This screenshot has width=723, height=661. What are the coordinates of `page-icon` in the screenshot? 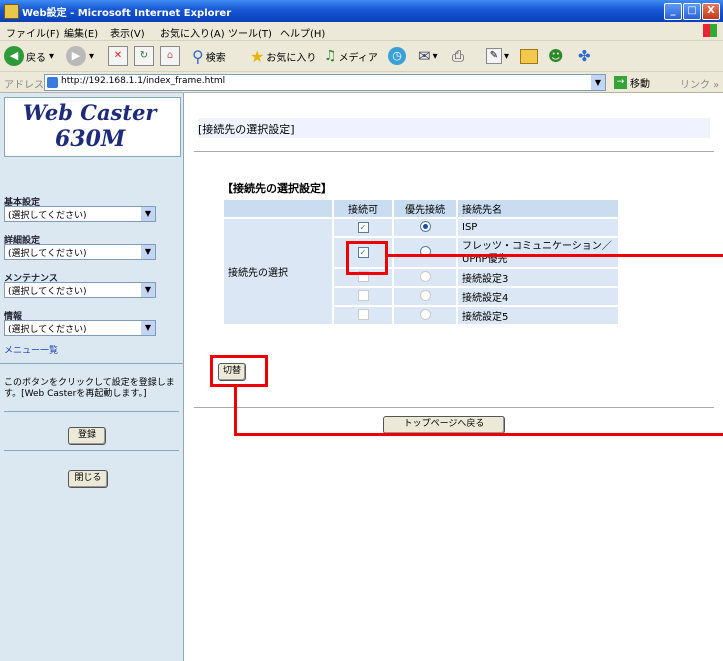 It's located at (52, 82).